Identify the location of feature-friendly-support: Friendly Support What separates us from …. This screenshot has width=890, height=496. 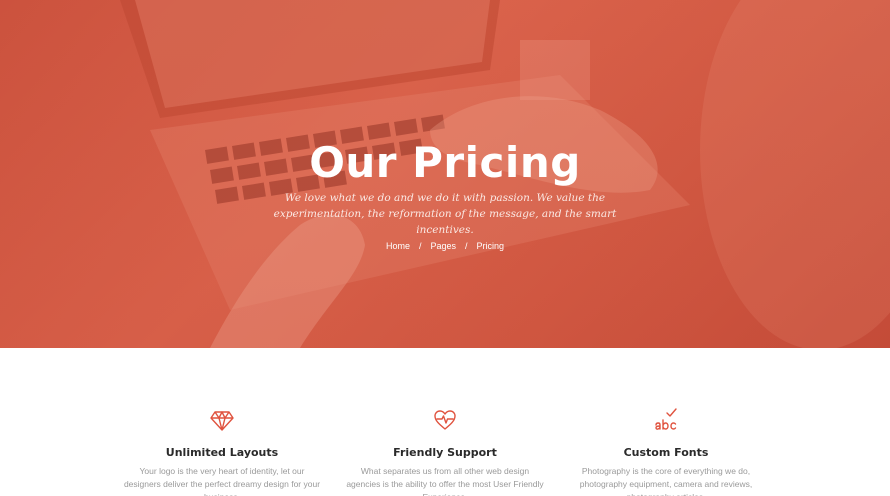
(445, 452).